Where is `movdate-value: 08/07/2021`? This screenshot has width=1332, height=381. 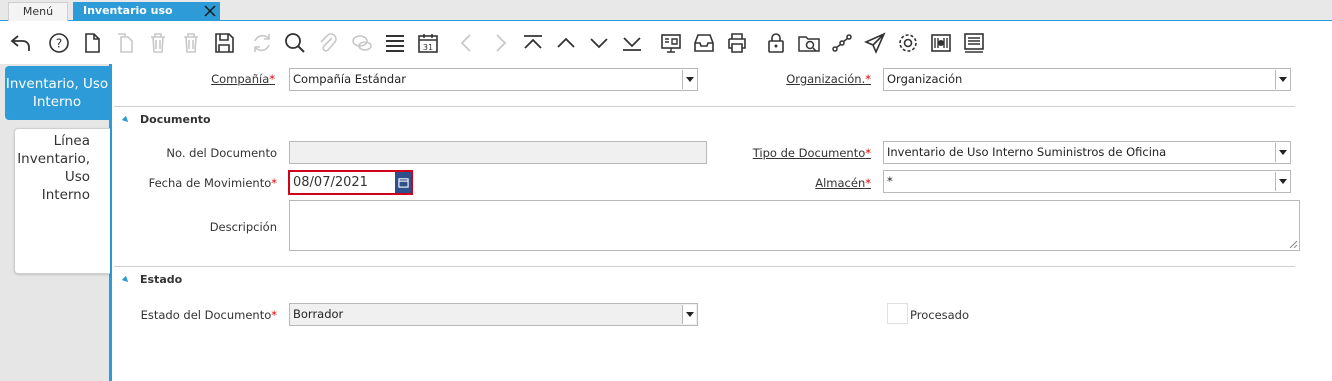
movdate-value: 08/07/2021 is located at coordinates (330, 182).